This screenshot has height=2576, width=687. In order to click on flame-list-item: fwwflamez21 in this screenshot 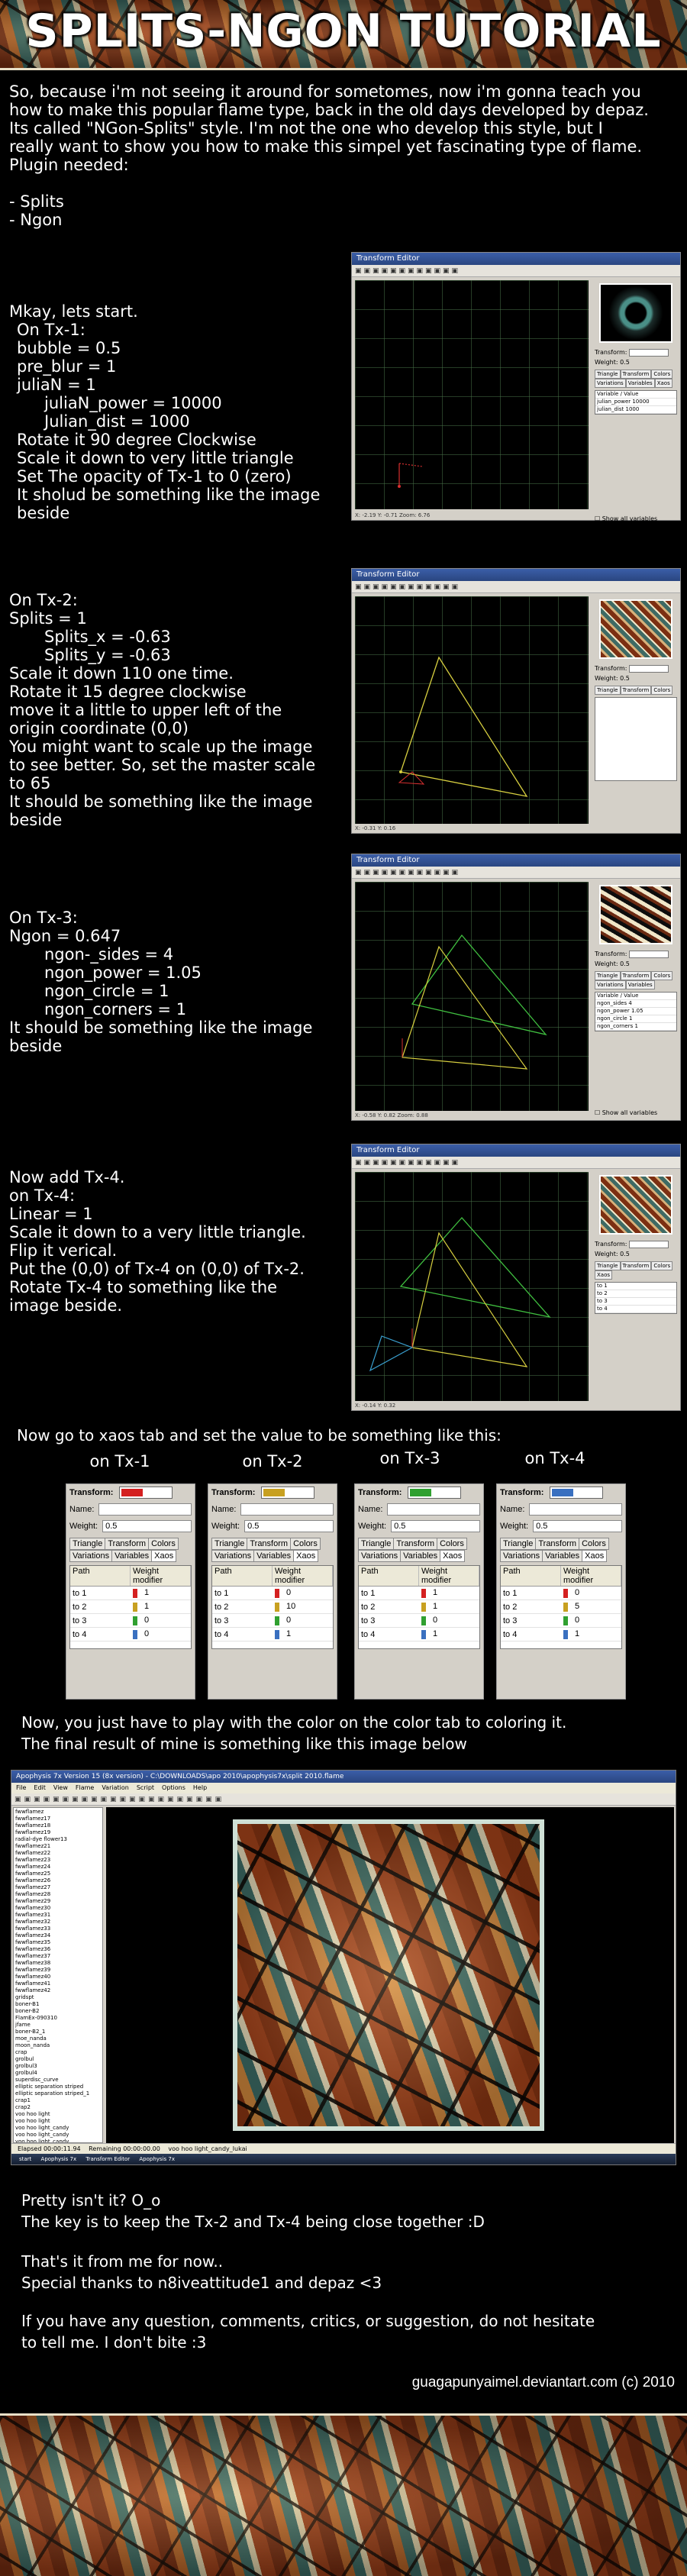, I will do `click(58, 1846)`.